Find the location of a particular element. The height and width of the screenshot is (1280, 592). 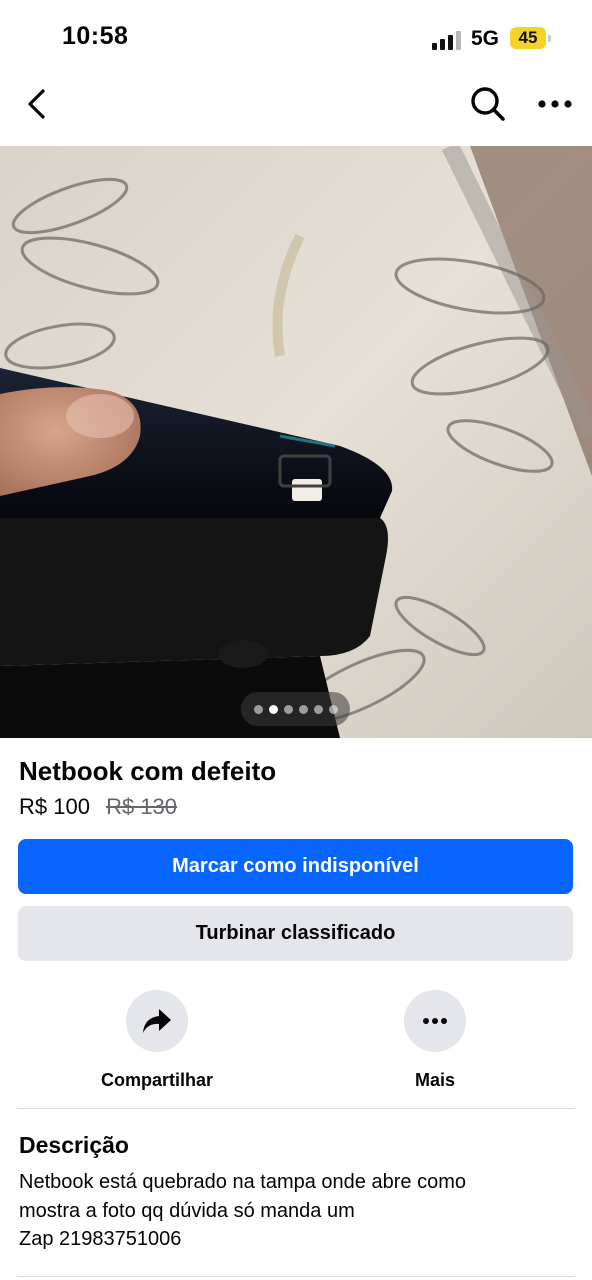

original-price: R$ 130 is located at coordinates (142, 806).